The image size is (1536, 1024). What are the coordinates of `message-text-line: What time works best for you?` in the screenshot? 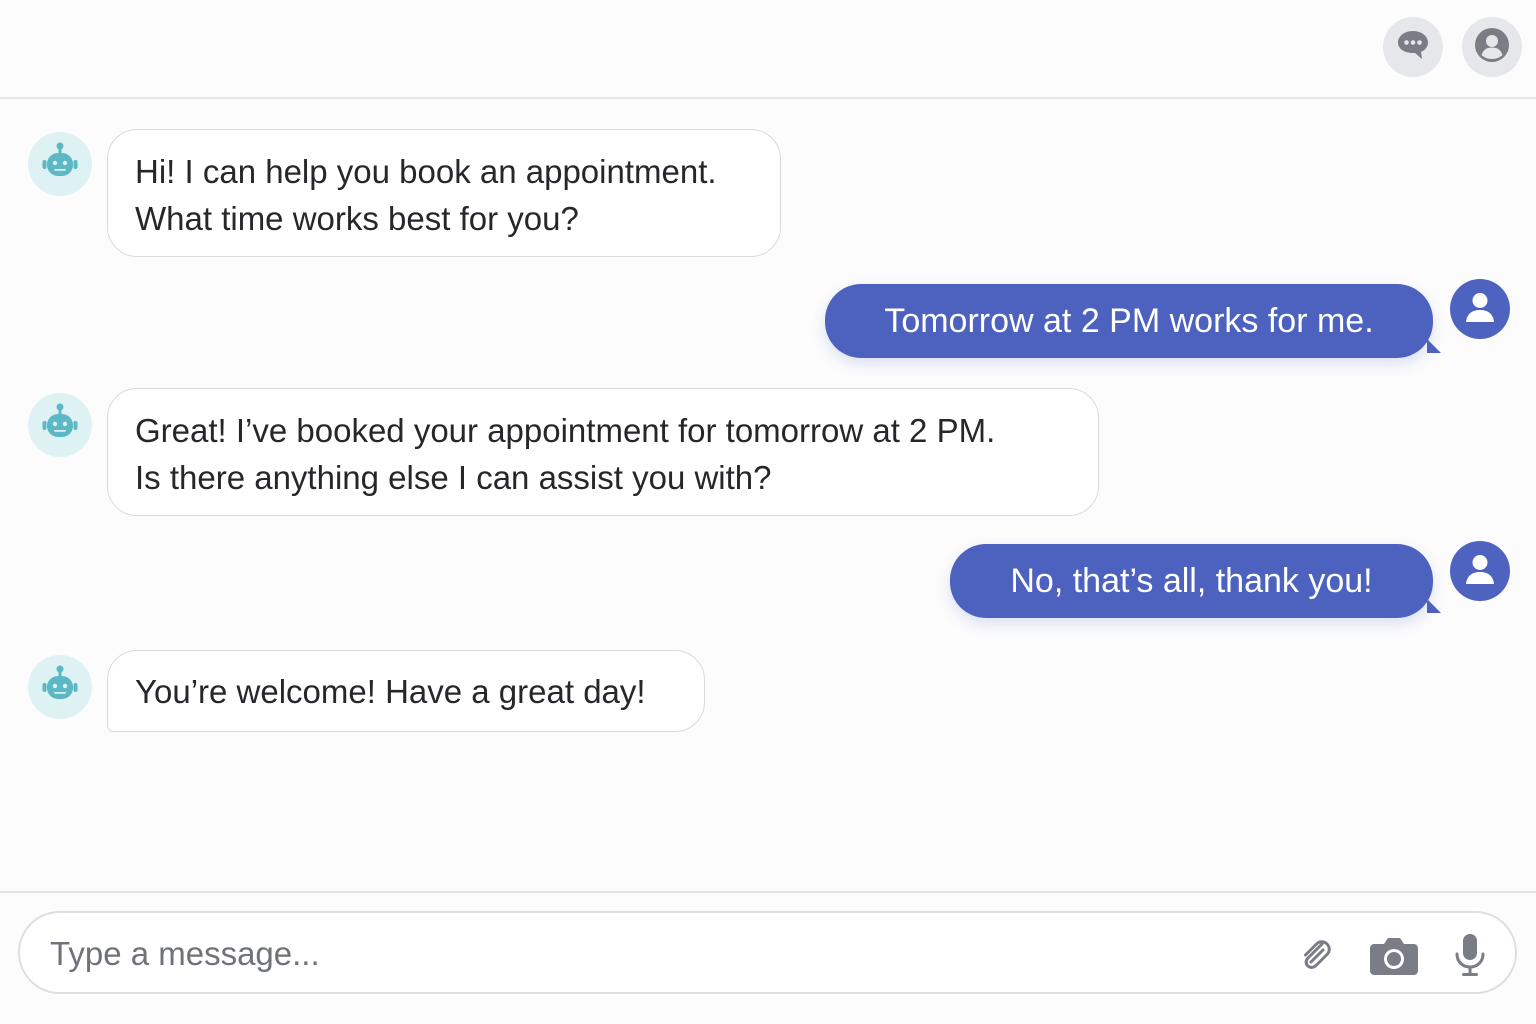 It's located at (357, 218).